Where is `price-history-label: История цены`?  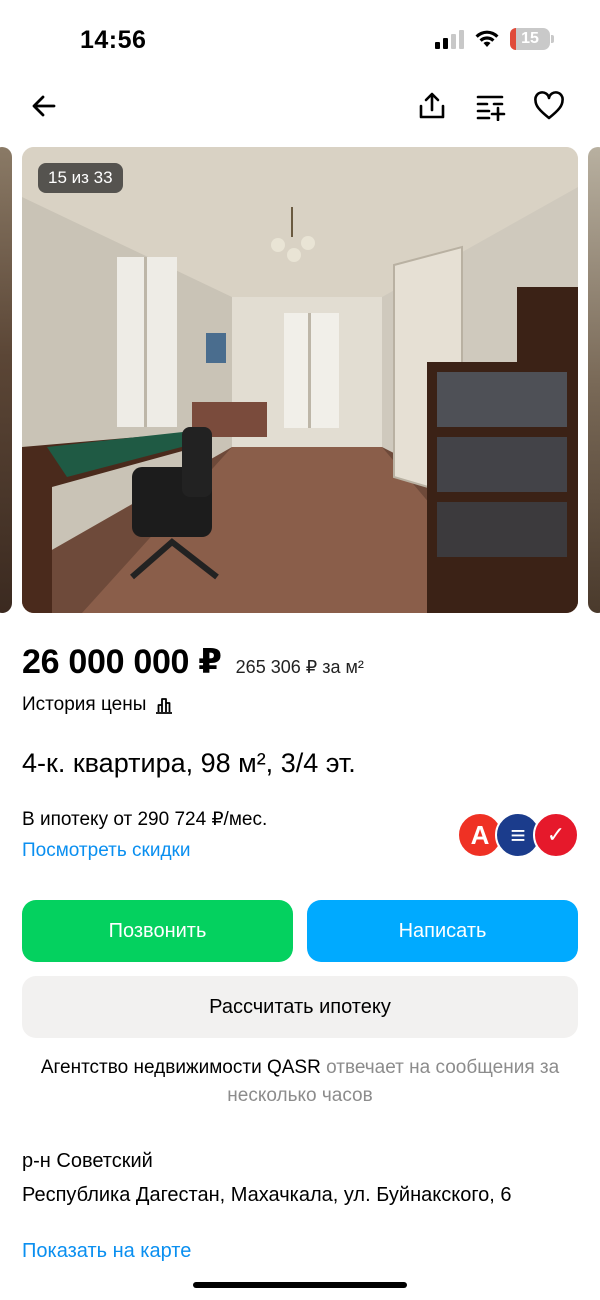
price-history-label: История цены is located at coordinates (84, 704).